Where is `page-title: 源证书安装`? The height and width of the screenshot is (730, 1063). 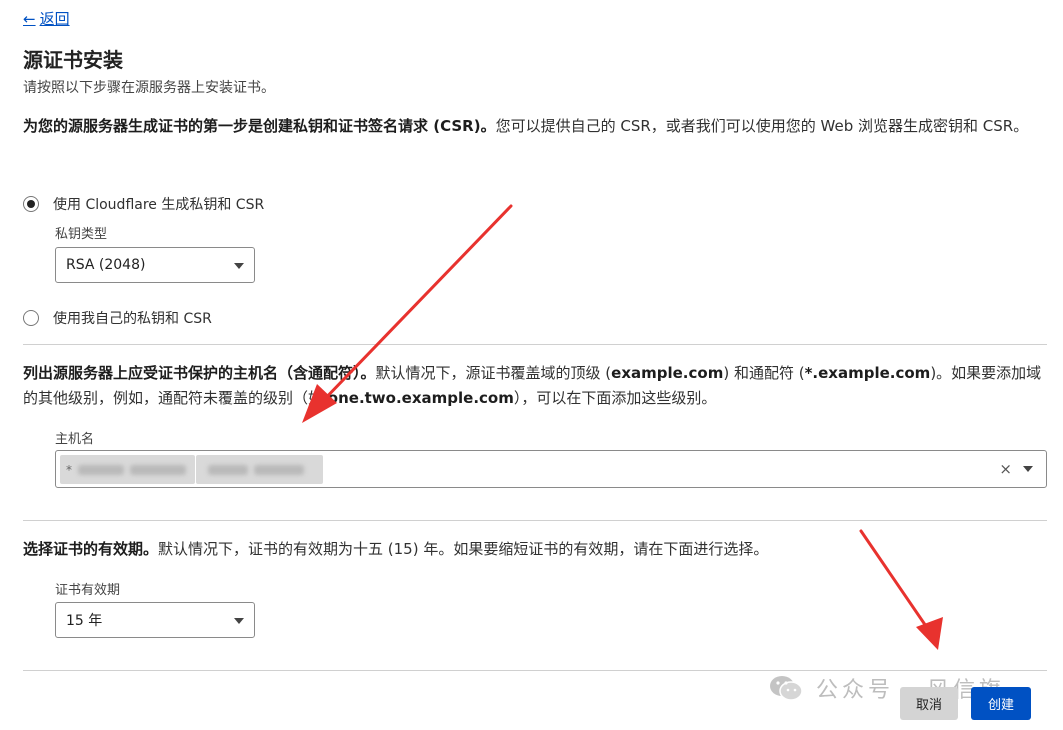
page-title: 源证书安装 is located at coordinates (73, 60).